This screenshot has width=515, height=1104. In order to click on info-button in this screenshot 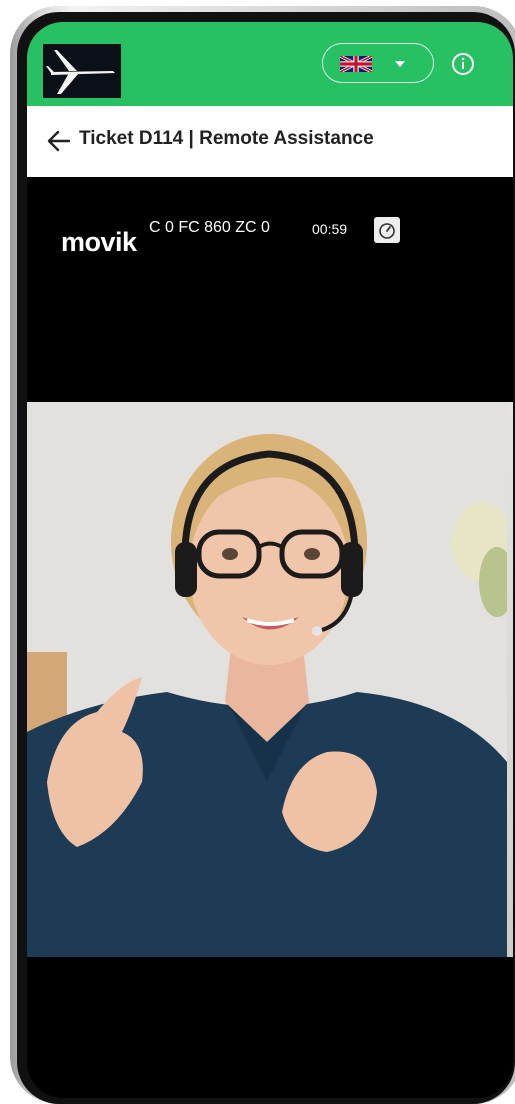, I will do `click(463, 64)`.